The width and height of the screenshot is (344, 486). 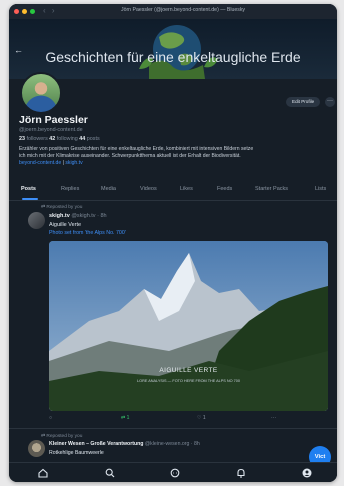 What do you see at coordinates (16, 11) in the screenshot?
I see `close-window-button` at bounding box center [16, 11].